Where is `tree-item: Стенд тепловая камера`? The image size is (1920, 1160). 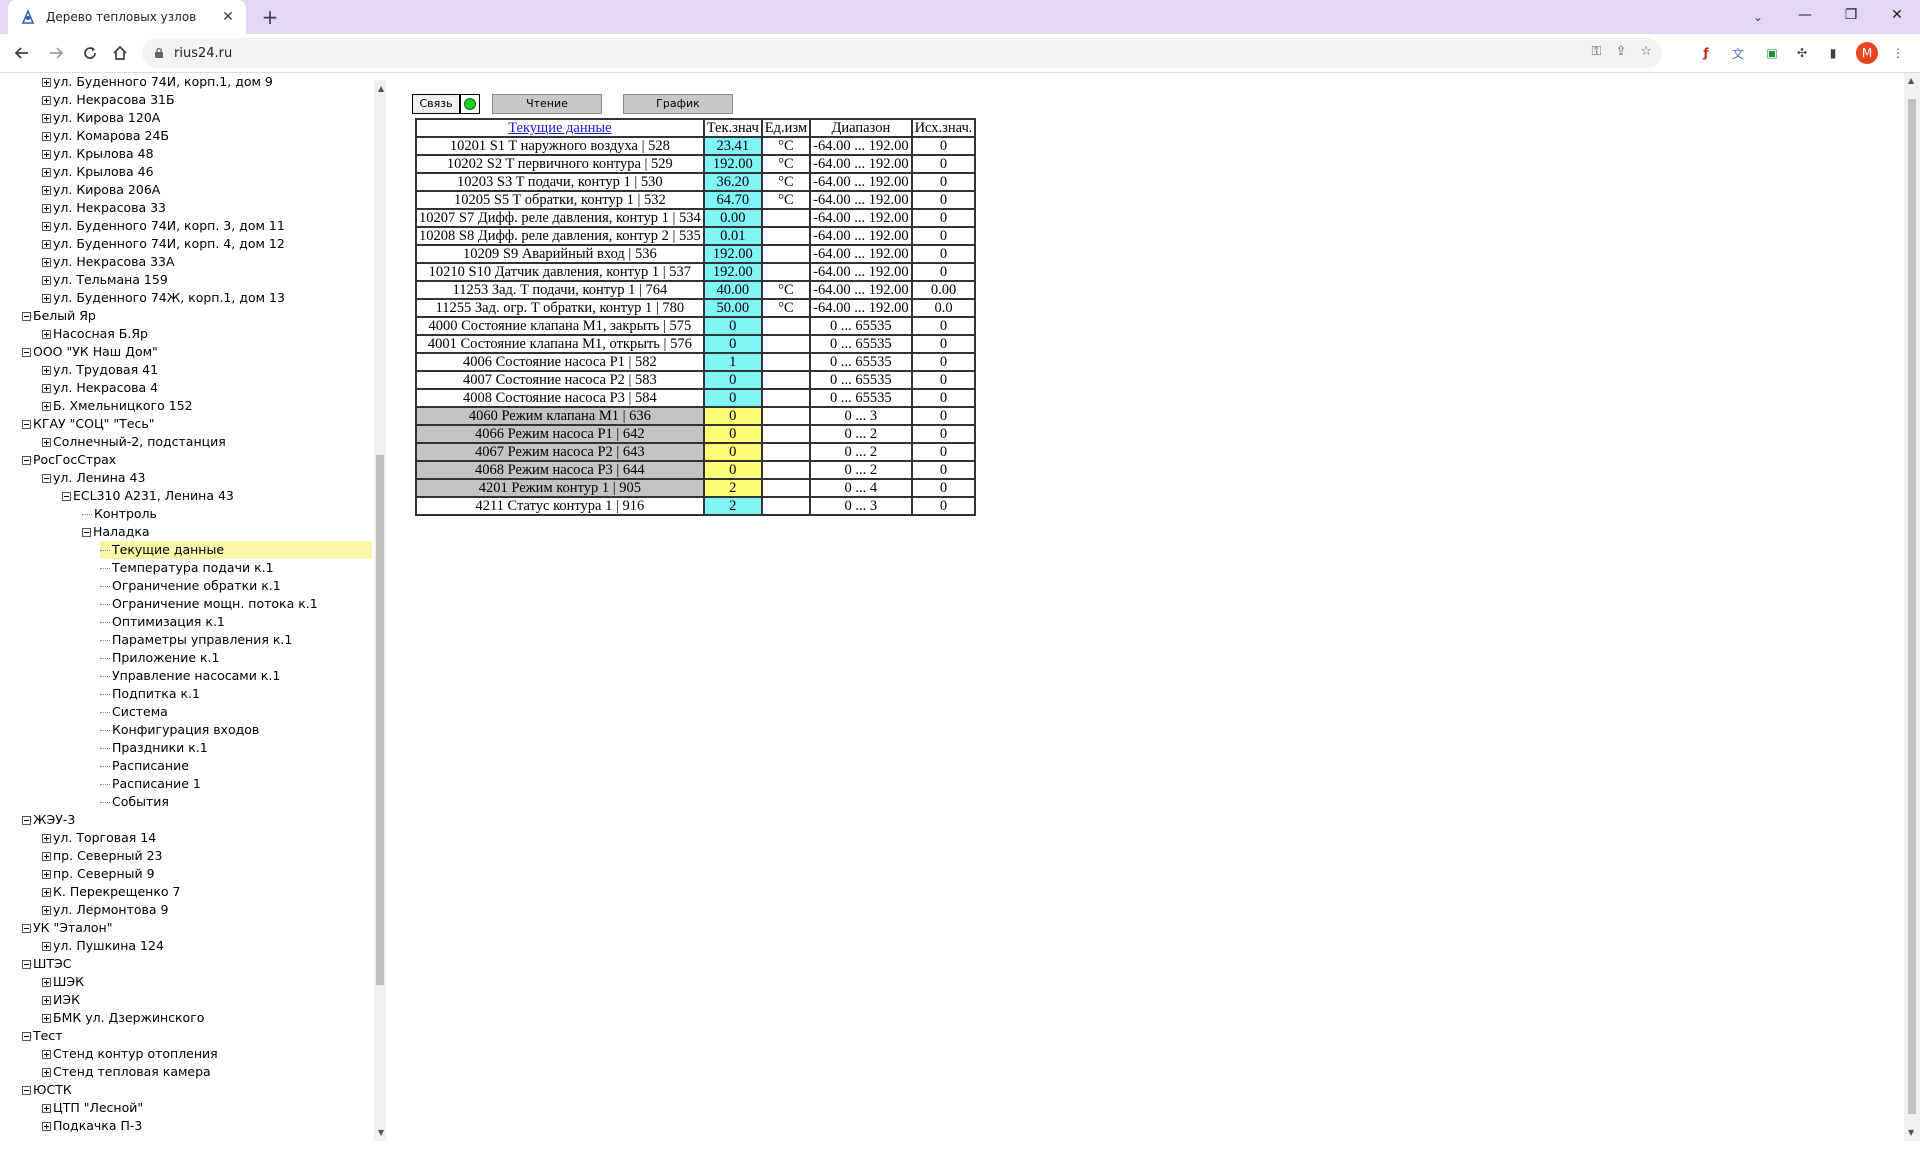
tree-item: Стенд тепловая камера is located at coordinates (126, 1072).